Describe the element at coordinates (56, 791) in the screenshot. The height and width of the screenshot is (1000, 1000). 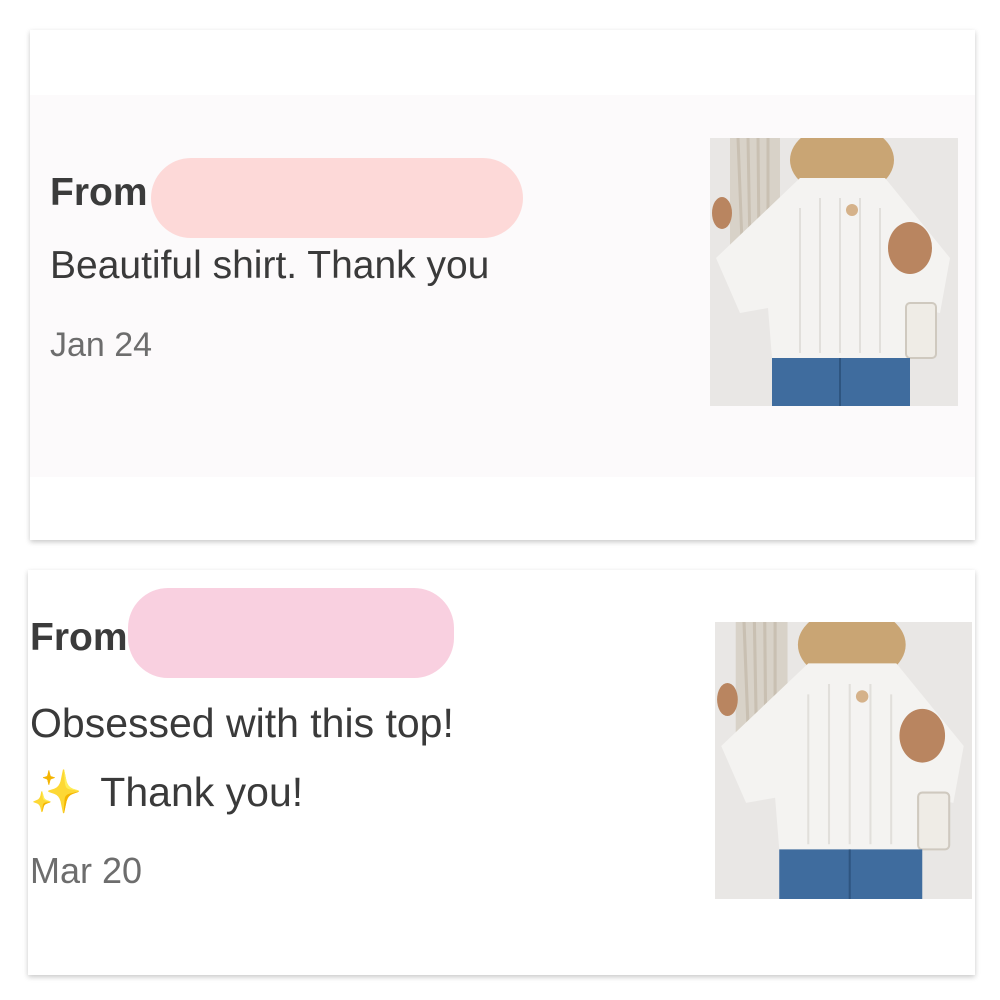
I see `sparkles-icon: ✨` at that location.